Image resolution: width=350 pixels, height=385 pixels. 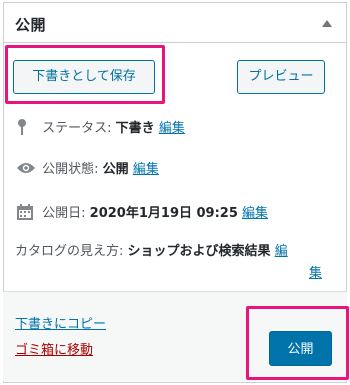 What do you see at coordinates (255, 213) in the screenshot?
I see `edit-date-link: 編集` at bounding box center [255, 213].